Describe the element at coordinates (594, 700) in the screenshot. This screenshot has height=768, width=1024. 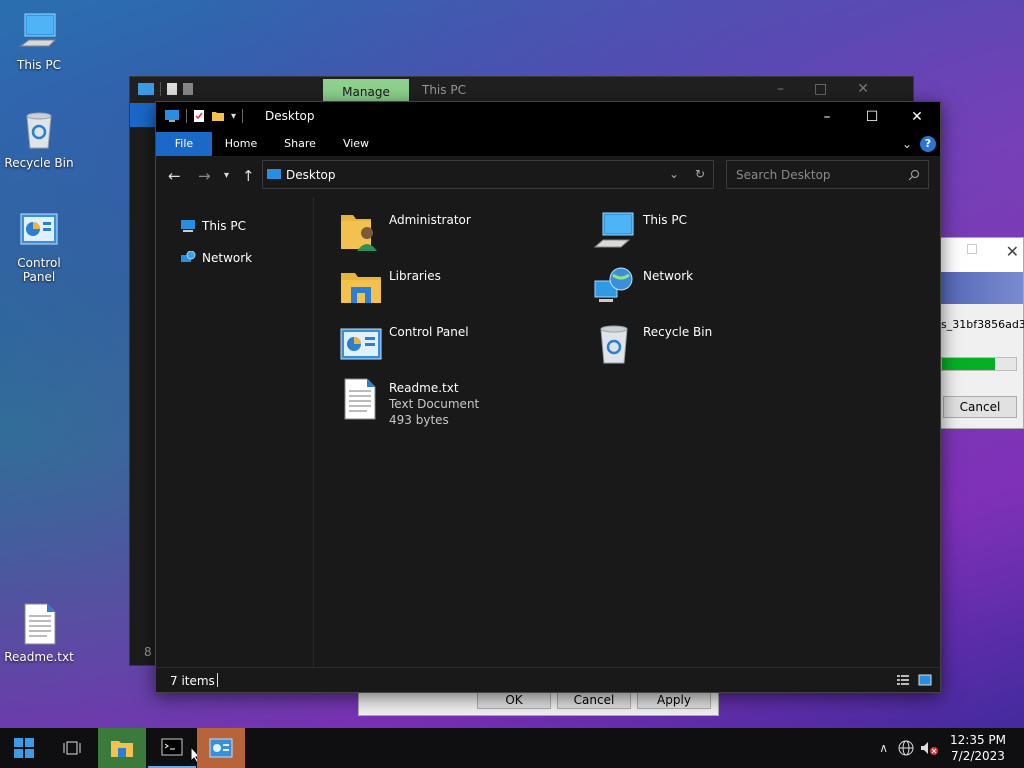
I see `cancel-button: Cancel` at that location.